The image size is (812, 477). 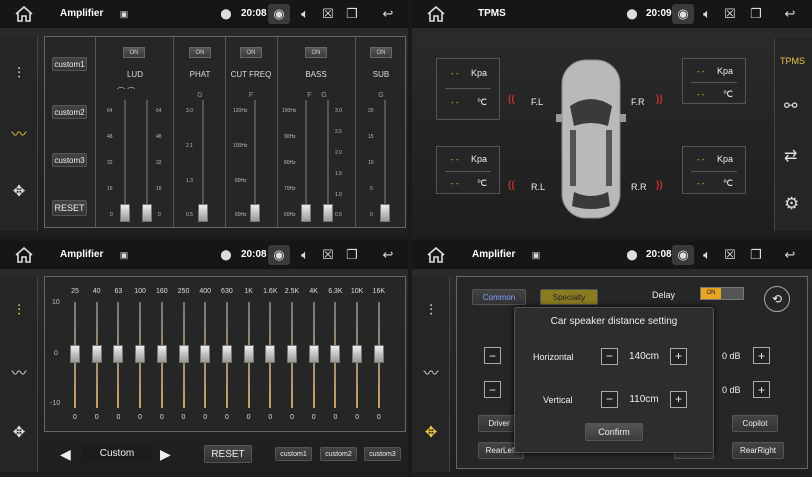 I want to click on fl-signal-icon: ((, so click(x=511, y=99).